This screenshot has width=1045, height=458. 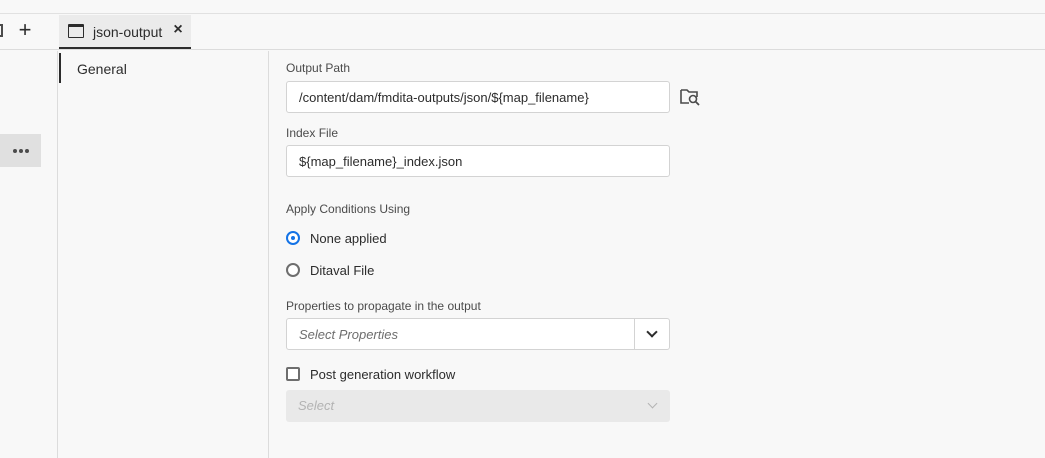 What do you see at coordinates (178, 30) in the screenshot?
I see `close-icon: ×` at bounding box center [178, 30].